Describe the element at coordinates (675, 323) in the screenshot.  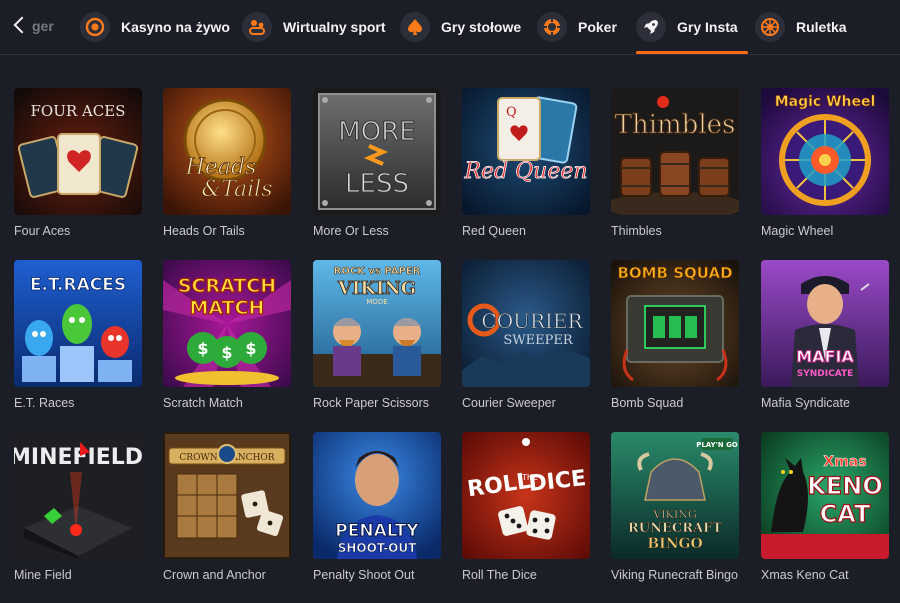
I see `game-thumbnail: BOMB SQUAD` at that location.